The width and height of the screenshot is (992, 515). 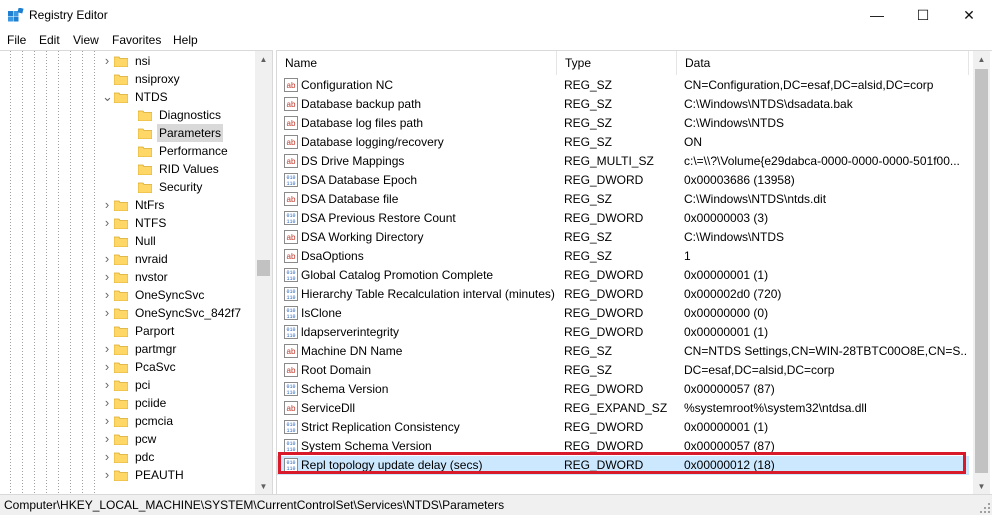 I want to click on tree-item: › nsi, so click(x=178, y=61).